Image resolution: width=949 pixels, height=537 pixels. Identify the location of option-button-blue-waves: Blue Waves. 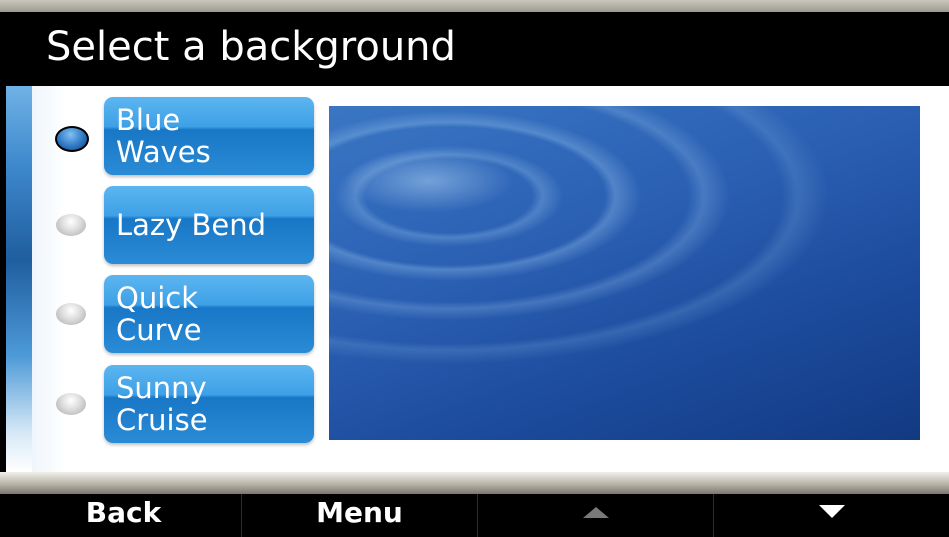
(209, 136).